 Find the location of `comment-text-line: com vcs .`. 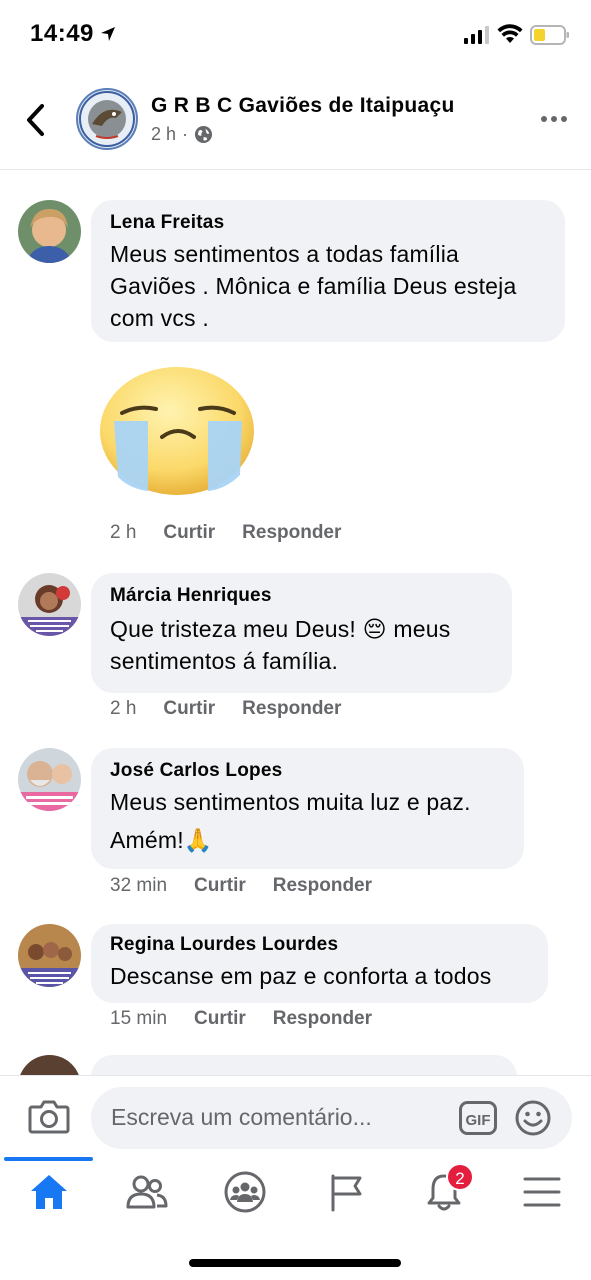

comment-text-line: com vcs . is located at coordinates (159, 318).